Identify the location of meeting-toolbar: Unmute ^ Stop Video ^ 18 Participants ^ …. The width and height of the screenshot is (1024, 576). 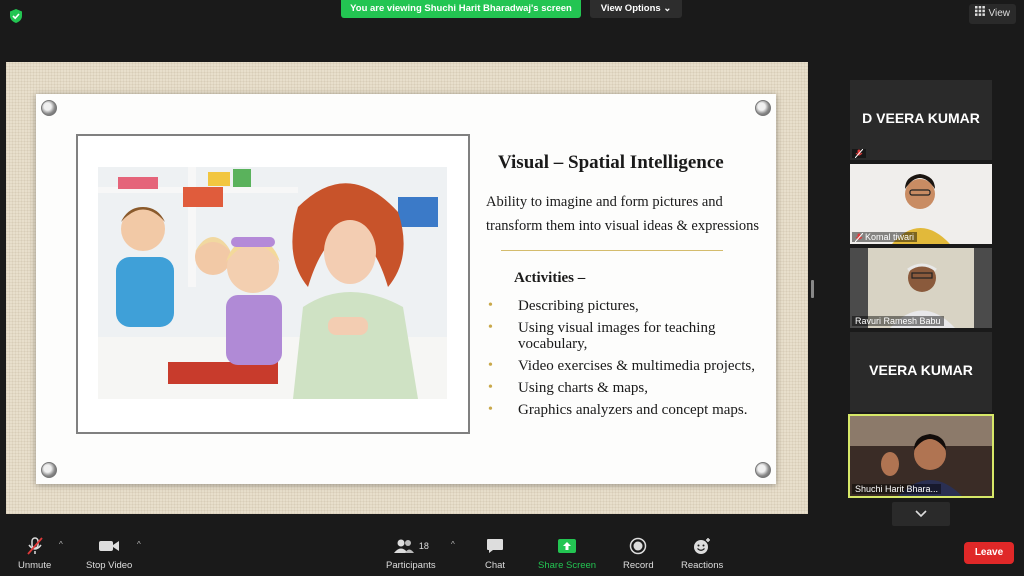
(512, 552).